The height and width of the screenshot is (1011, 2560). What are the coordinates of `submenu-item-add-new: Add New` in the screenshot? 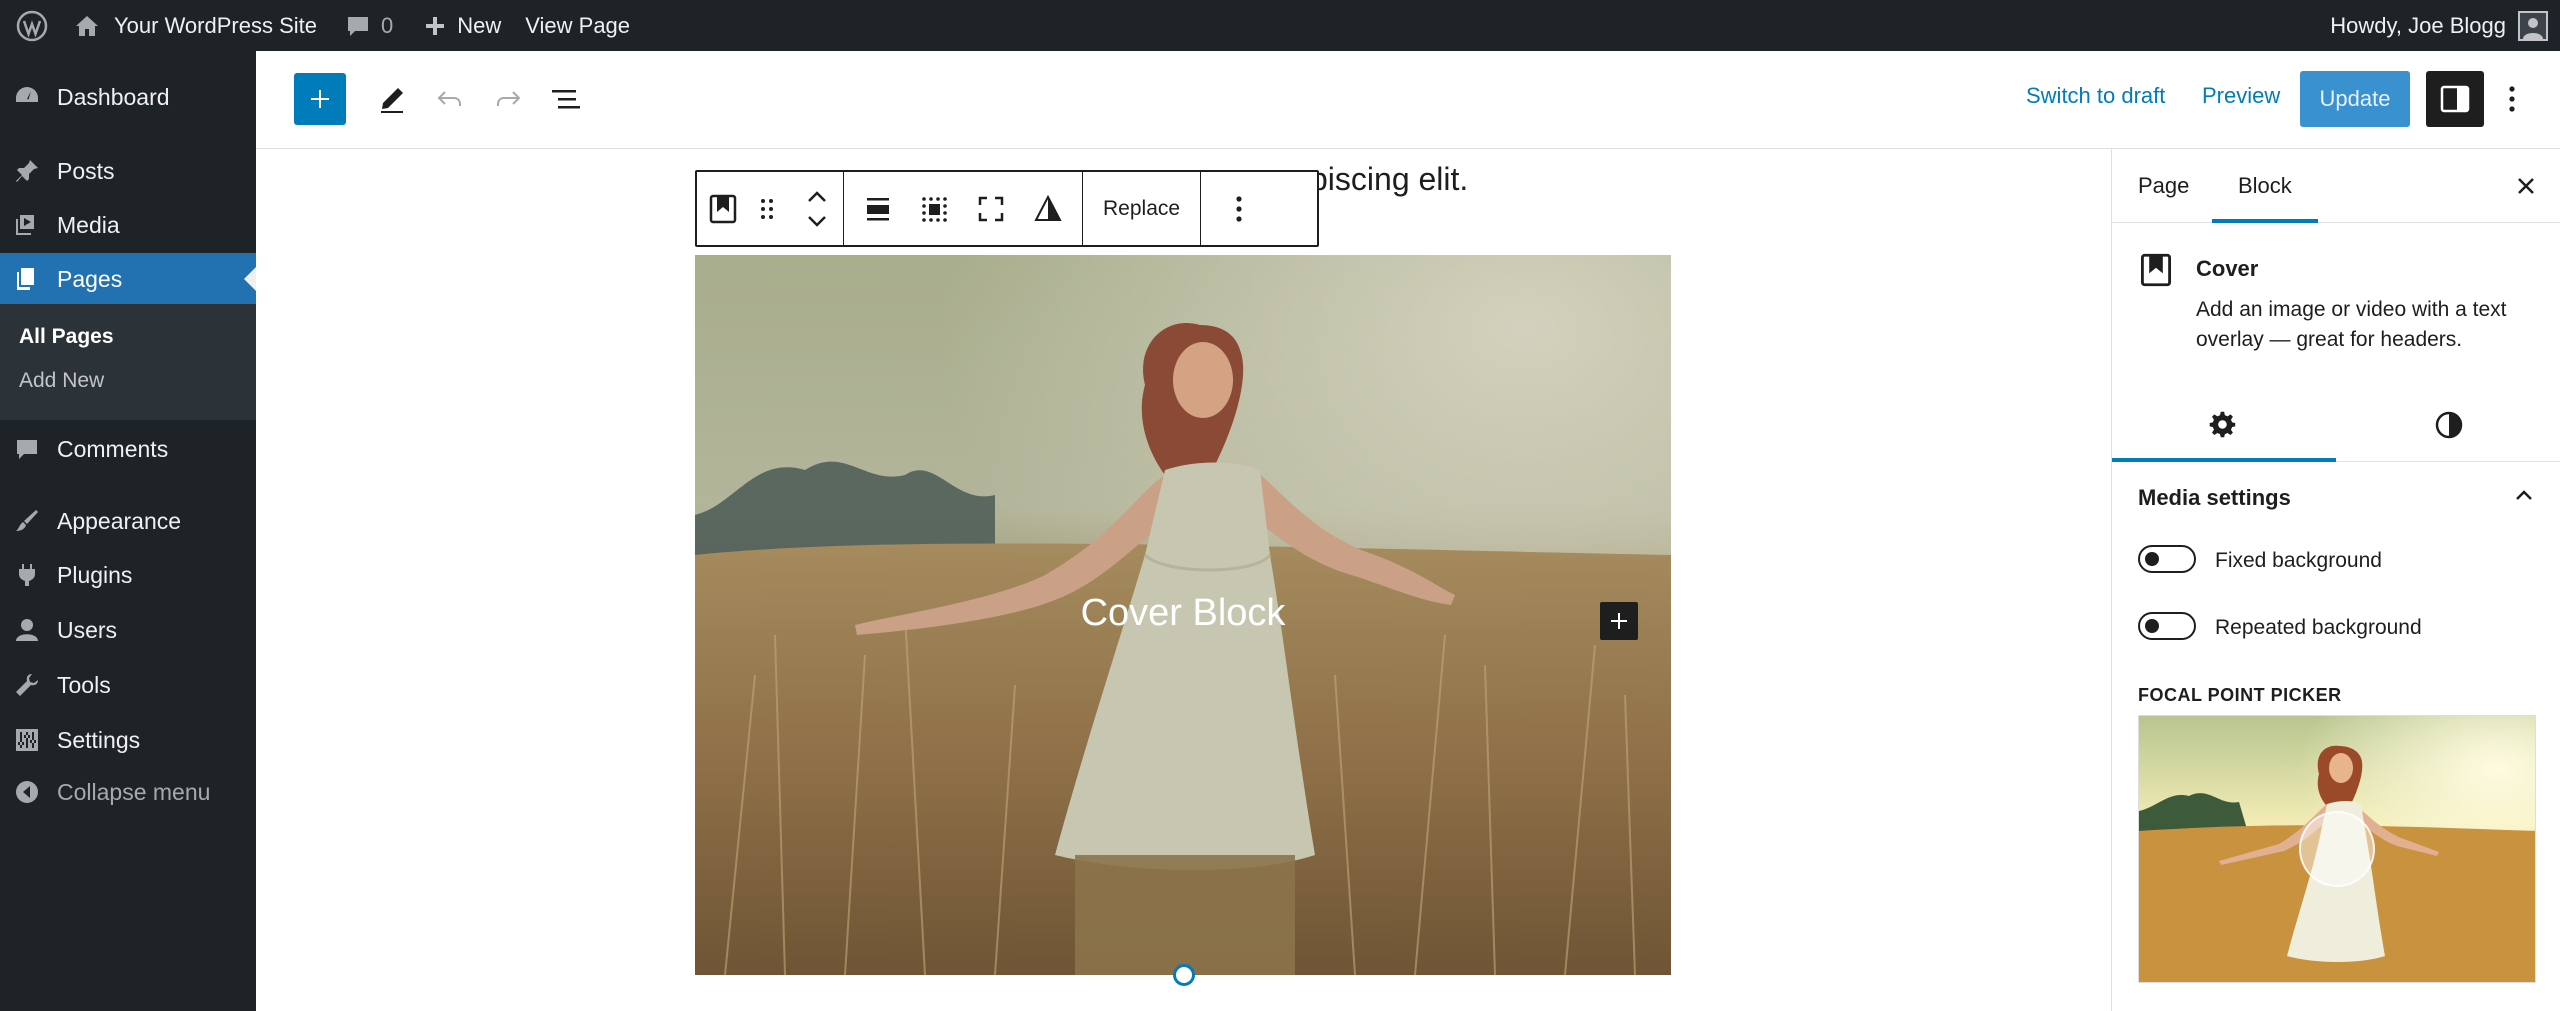 It's located at (61, 381).